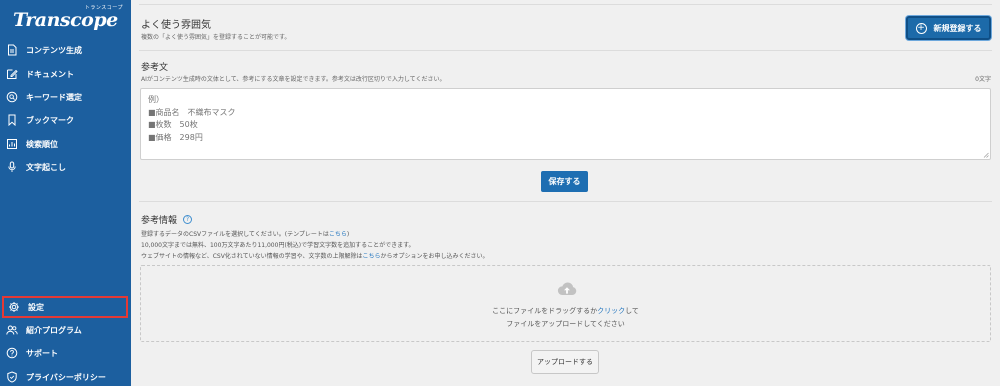  I want to click on bookmark-icon, so click(12, 120).